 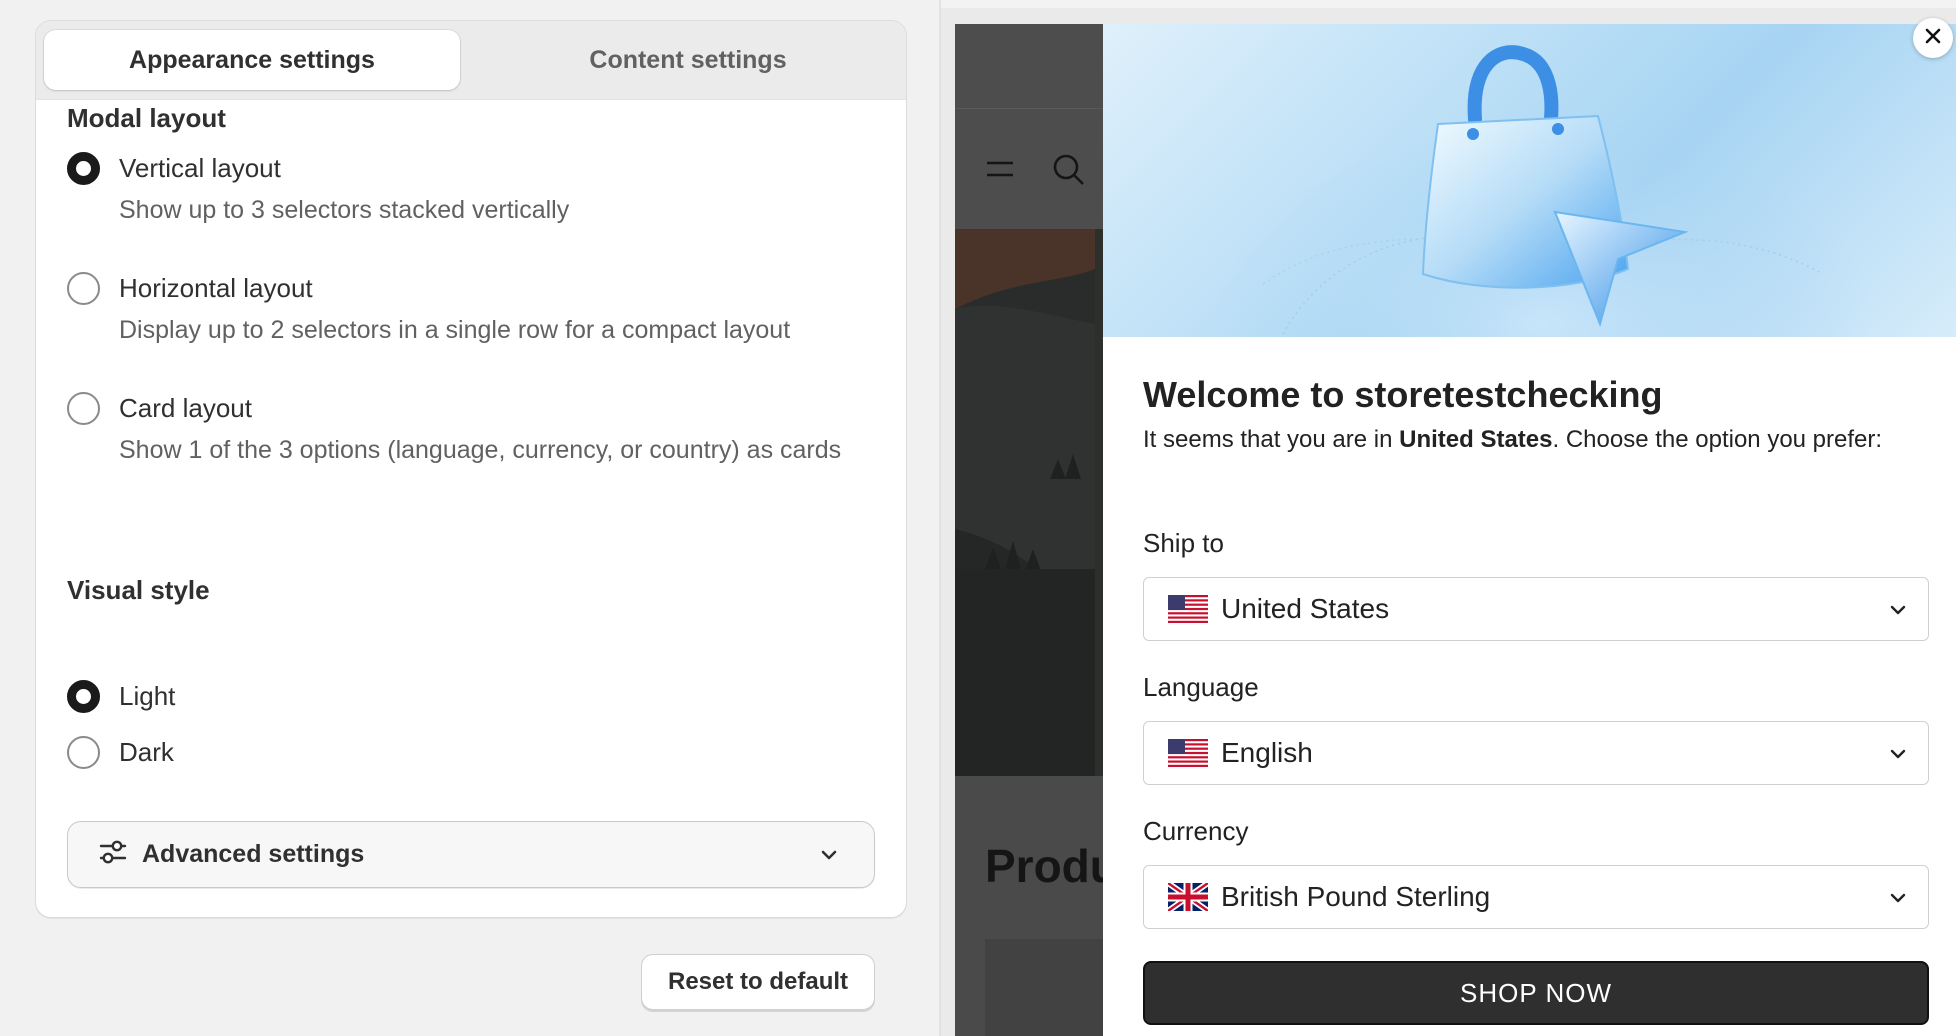 I want to click on close-icon, so click(x=1933, y=38).